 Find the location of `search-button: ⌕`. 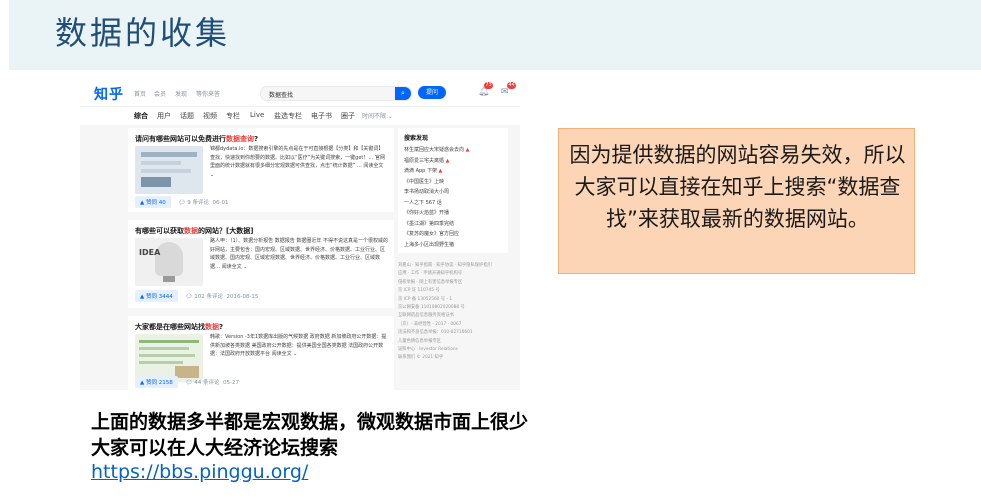

search-button: ⌕ is located at coordinates (403, 93).